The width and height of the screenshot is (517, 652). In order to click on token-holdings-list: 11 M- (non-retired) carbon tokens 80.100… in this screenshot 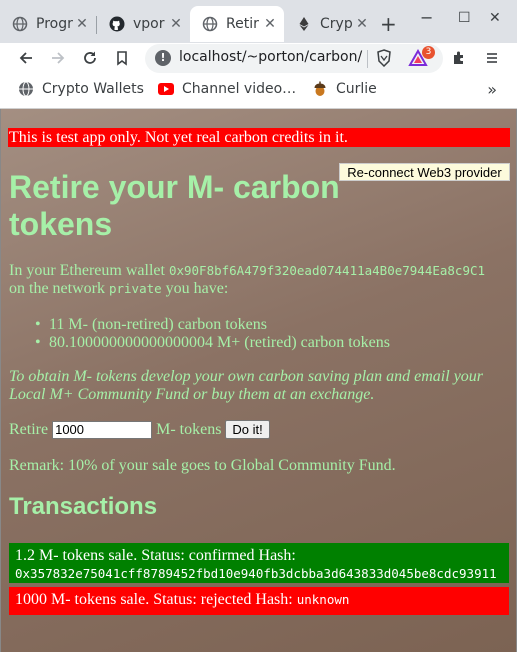, I will do `click(212, 334)`.